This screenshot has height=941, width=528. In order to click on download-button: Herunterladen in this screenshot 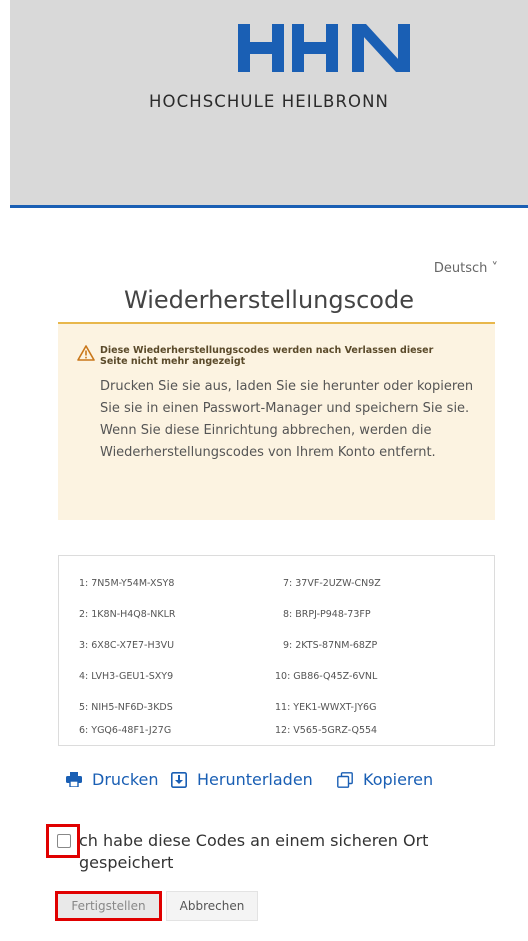, I will do `click(242, 779)`.